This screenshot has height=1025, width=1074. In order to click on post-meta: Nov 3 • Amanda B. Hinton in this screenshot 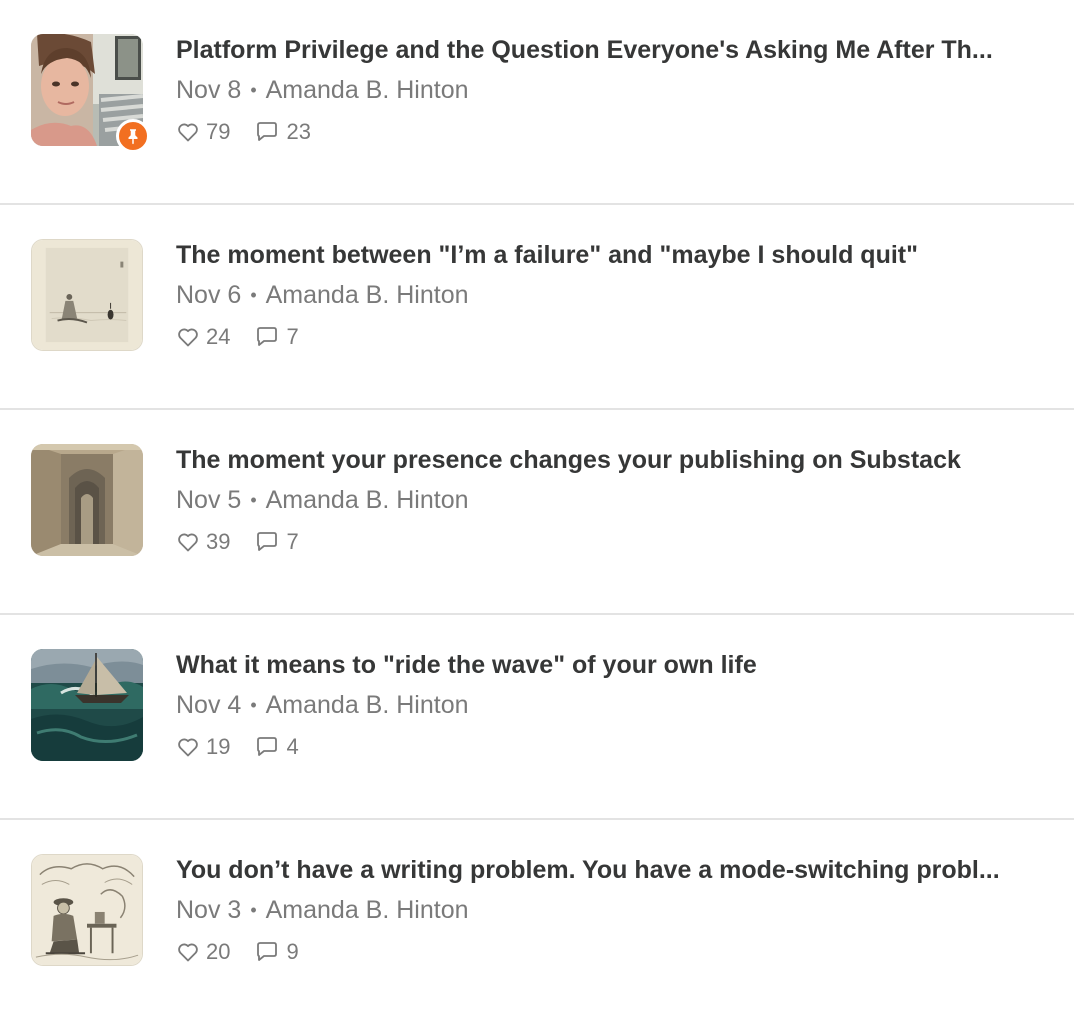, I will do `click(322, 910)`.